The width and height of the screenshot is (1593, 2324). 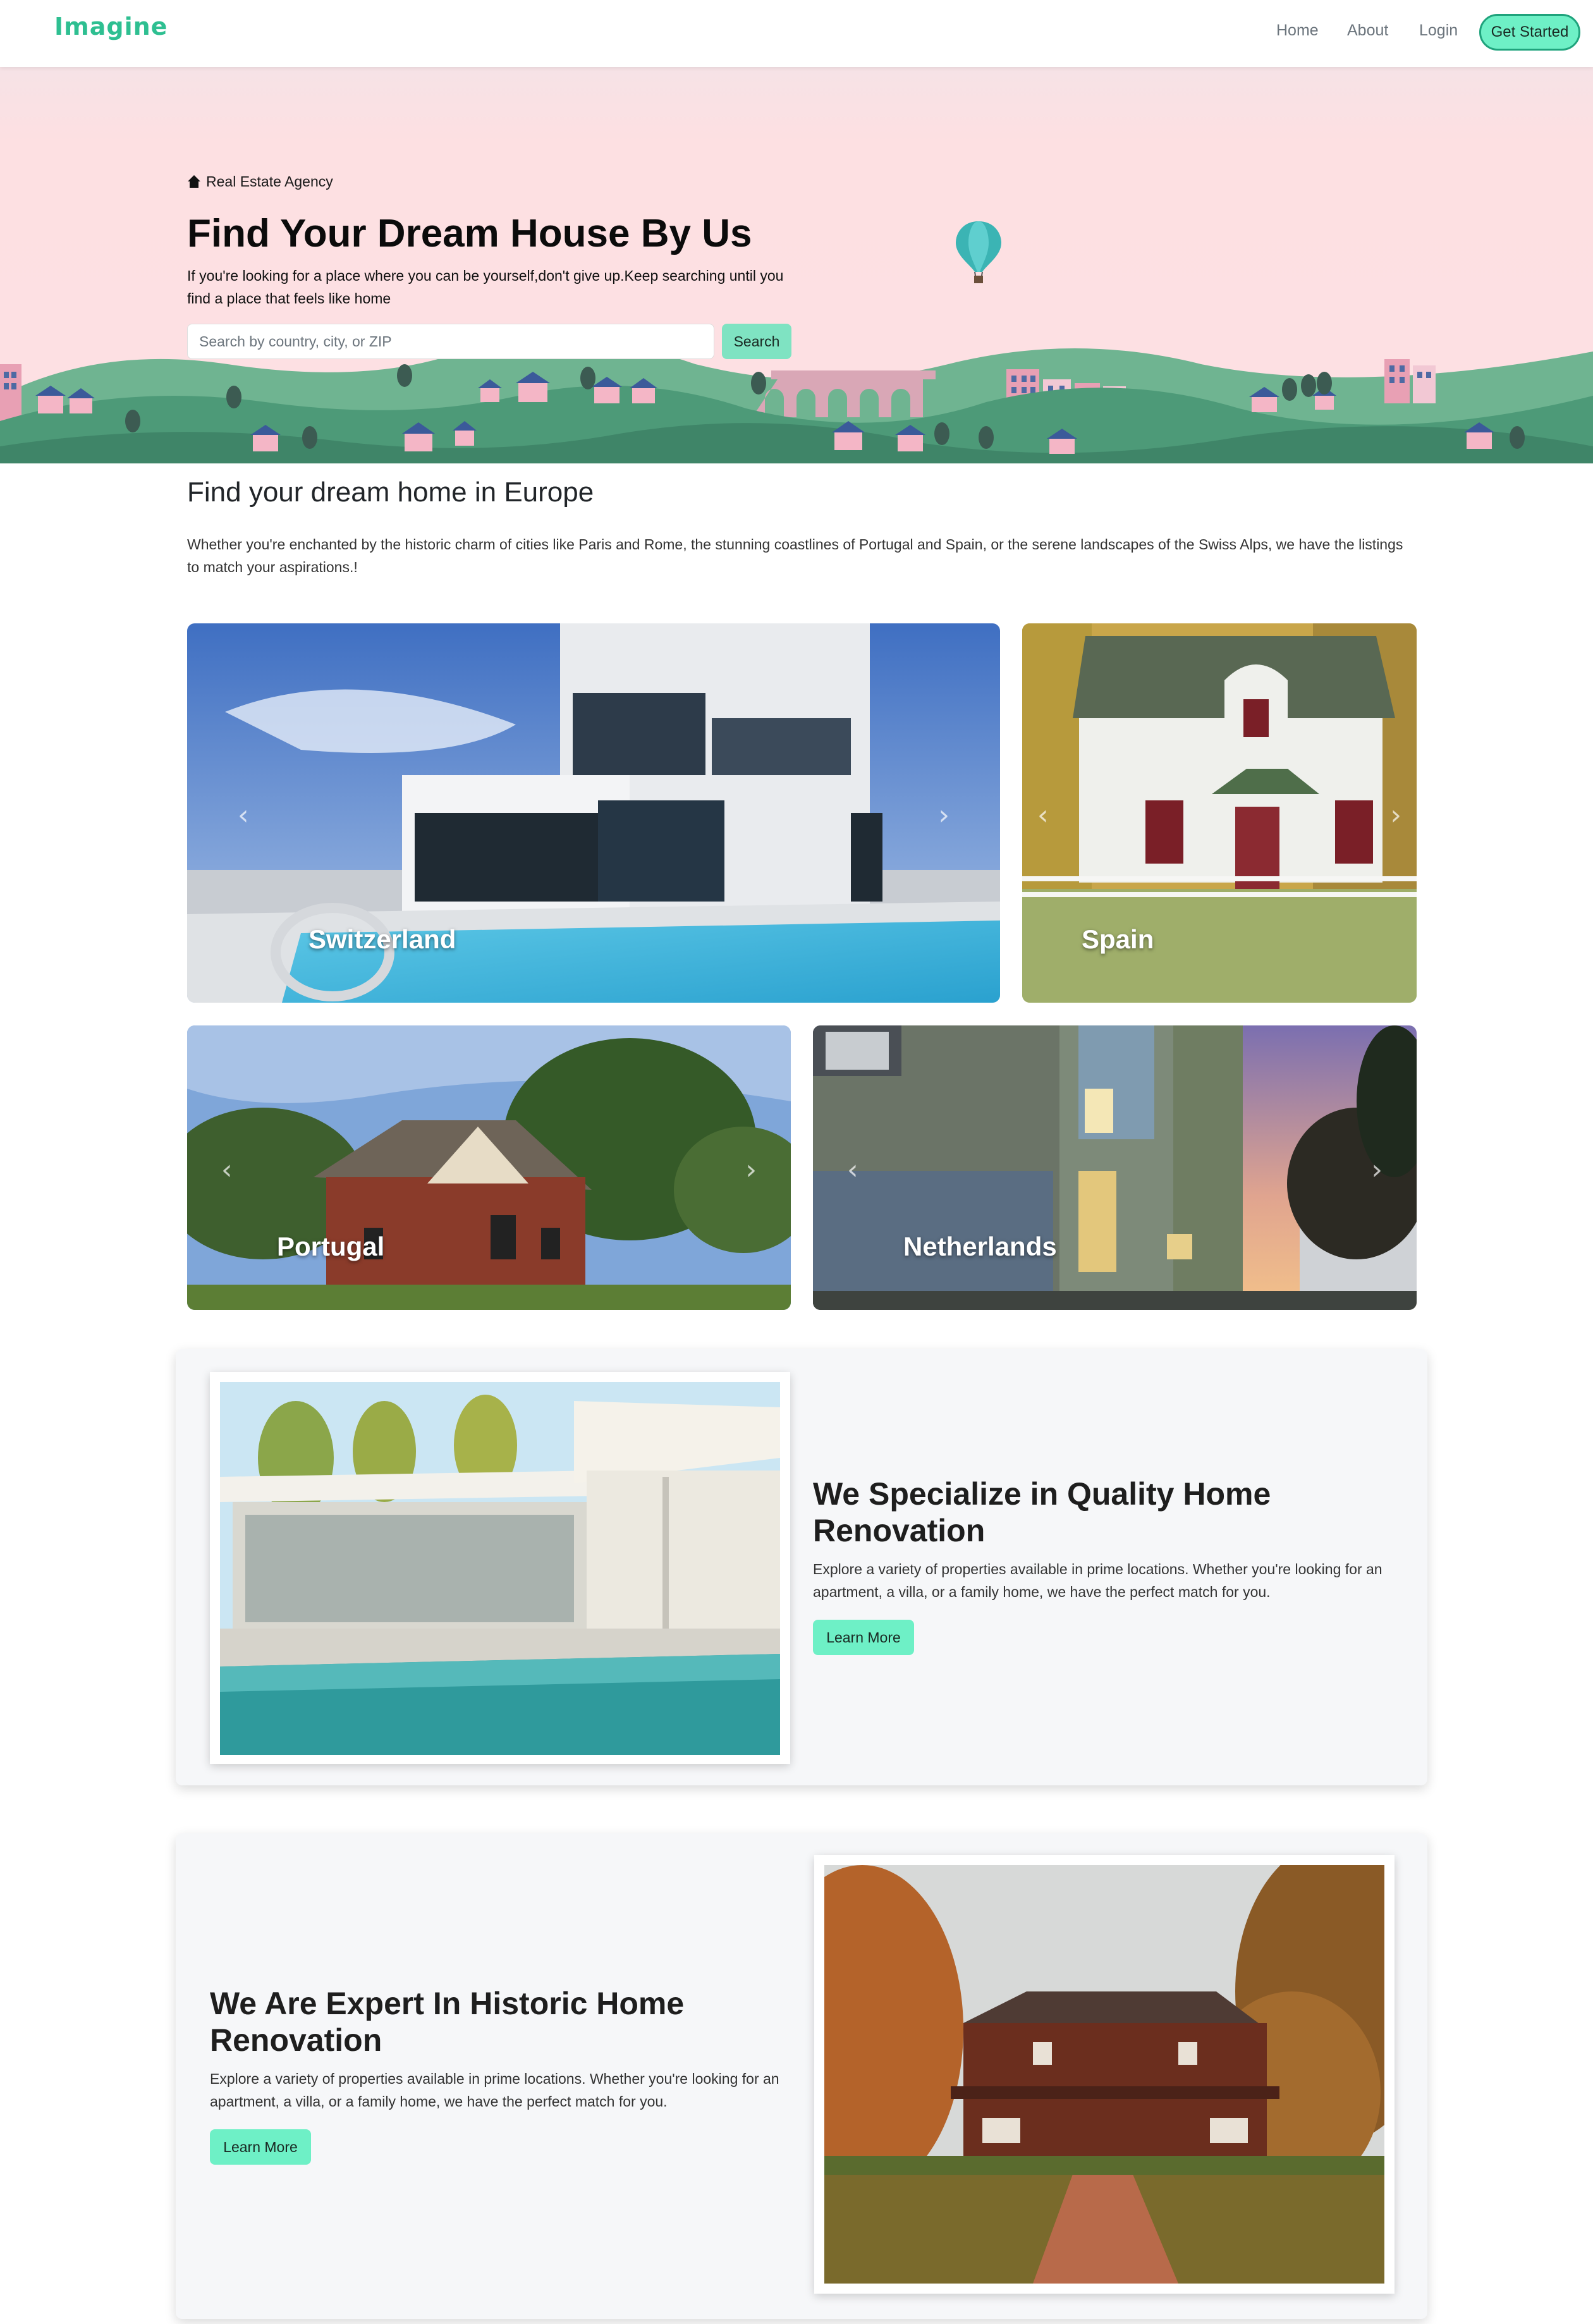 What do you see at coordinates (1118, 939) in the screenshot?
I see `destination-card-label: Spain` at bounding box center [1118, 939].